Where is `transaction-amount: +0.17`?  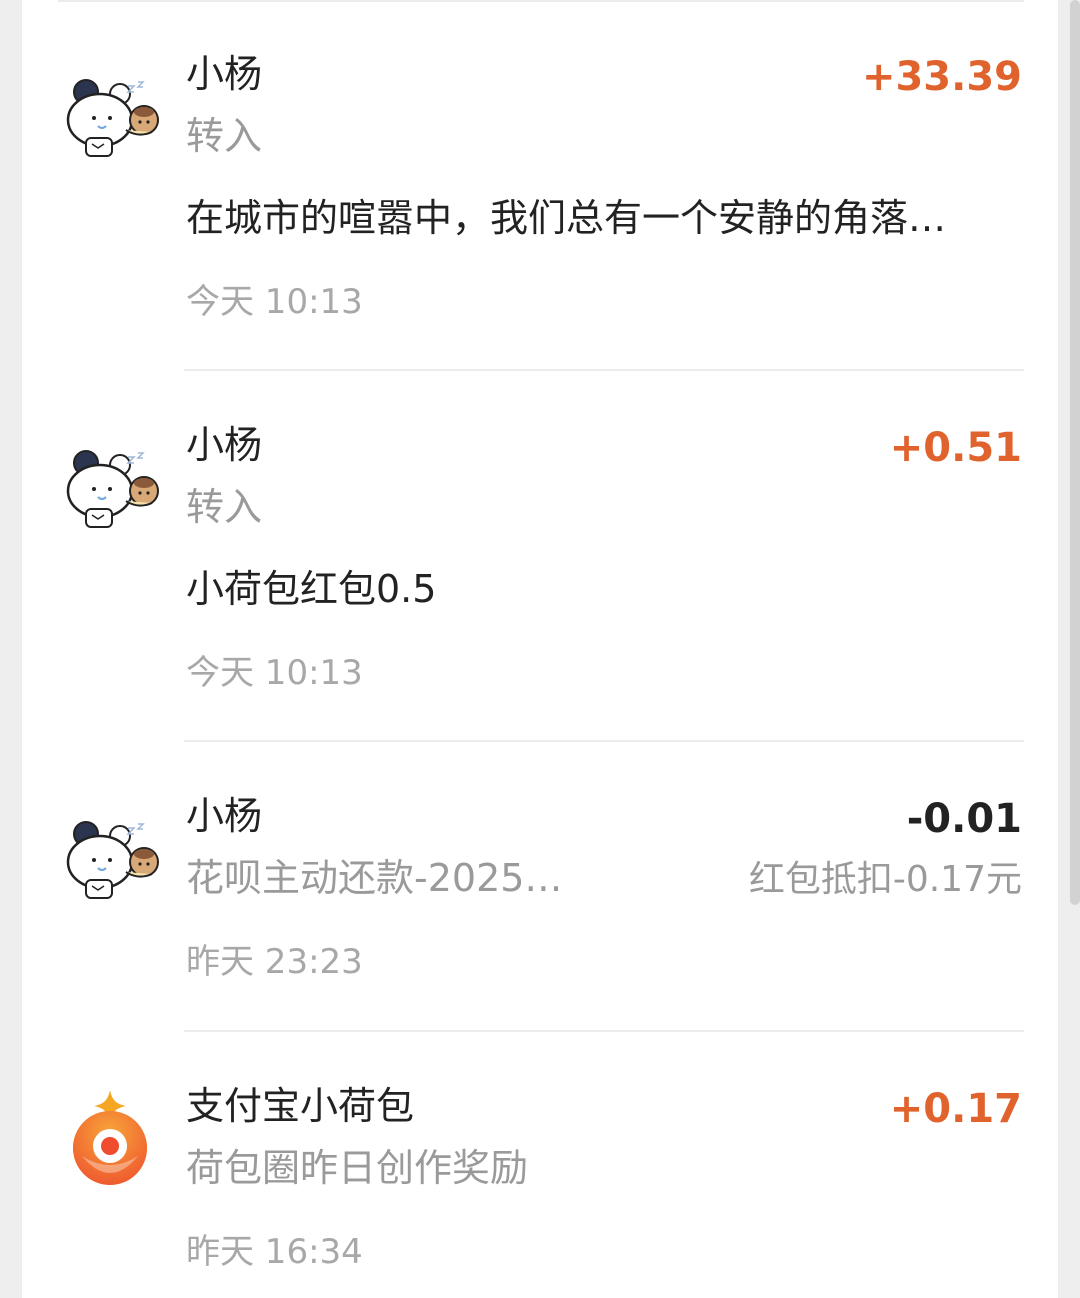 transaction-amount: +0.17 is located at coordinates (955, 1109).